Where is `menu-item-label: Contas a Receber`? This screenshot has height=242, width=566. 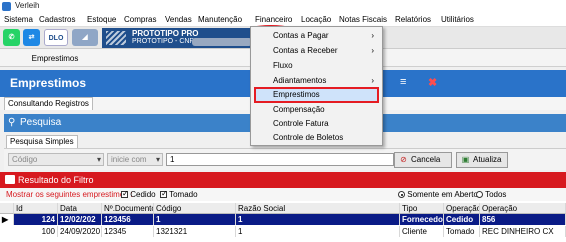 menu-item-label: Contas a Receber is located at coordinates (305, 50).